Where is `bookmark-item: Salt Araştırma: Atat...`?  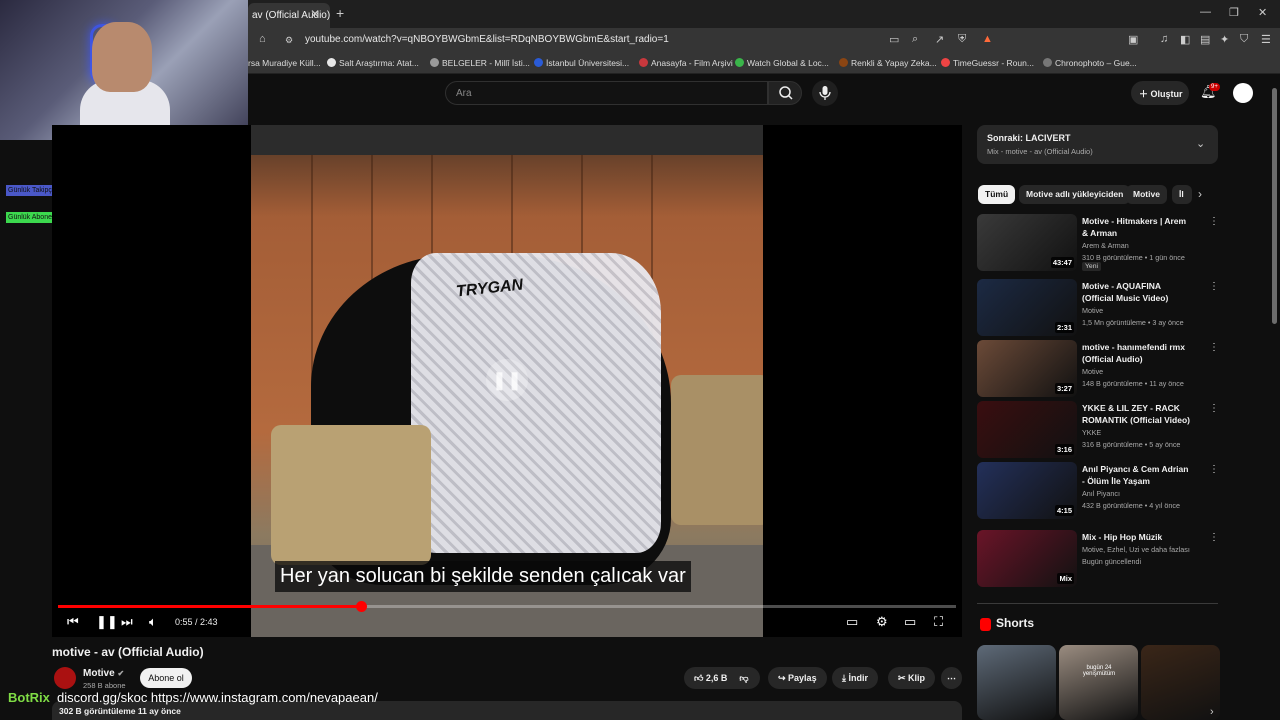 bookmark-item: Salt Araştırma: Atat... is located at coordinates (373, 63).